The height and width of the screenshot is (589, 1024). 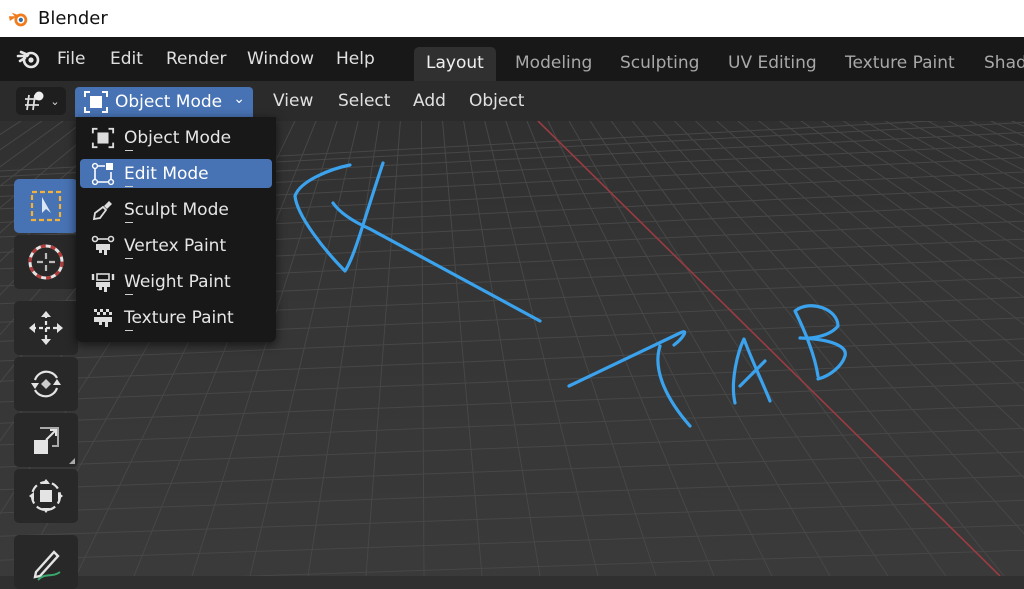 What do you see at coordinates (280, 59) in the screenshot?
I see `menu-window: Window` at bounding box center [280, 59].